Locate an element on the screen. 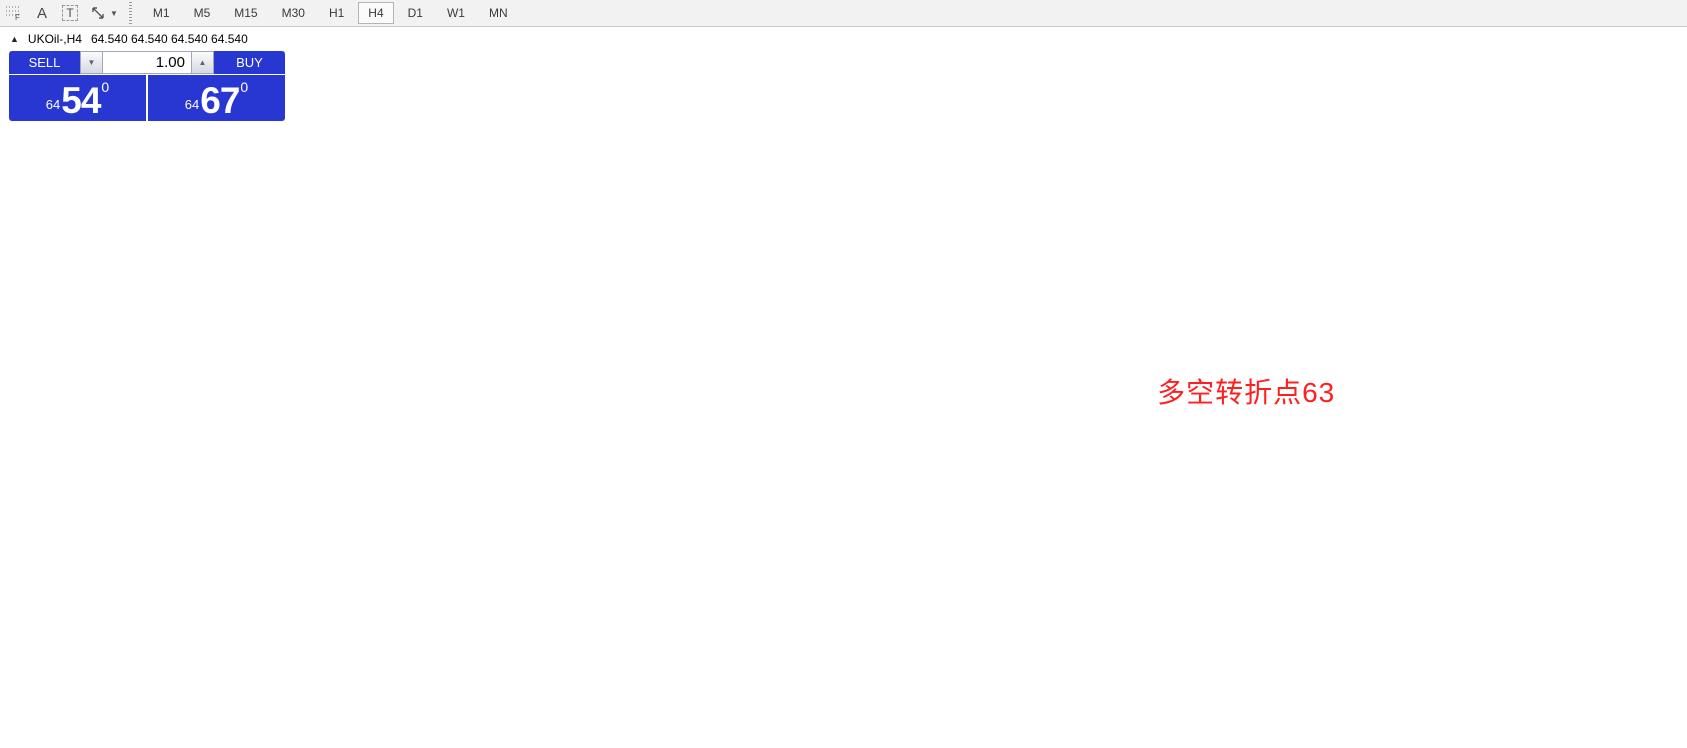  svg-text: 64.540 is located at coordinates (1660, 79).